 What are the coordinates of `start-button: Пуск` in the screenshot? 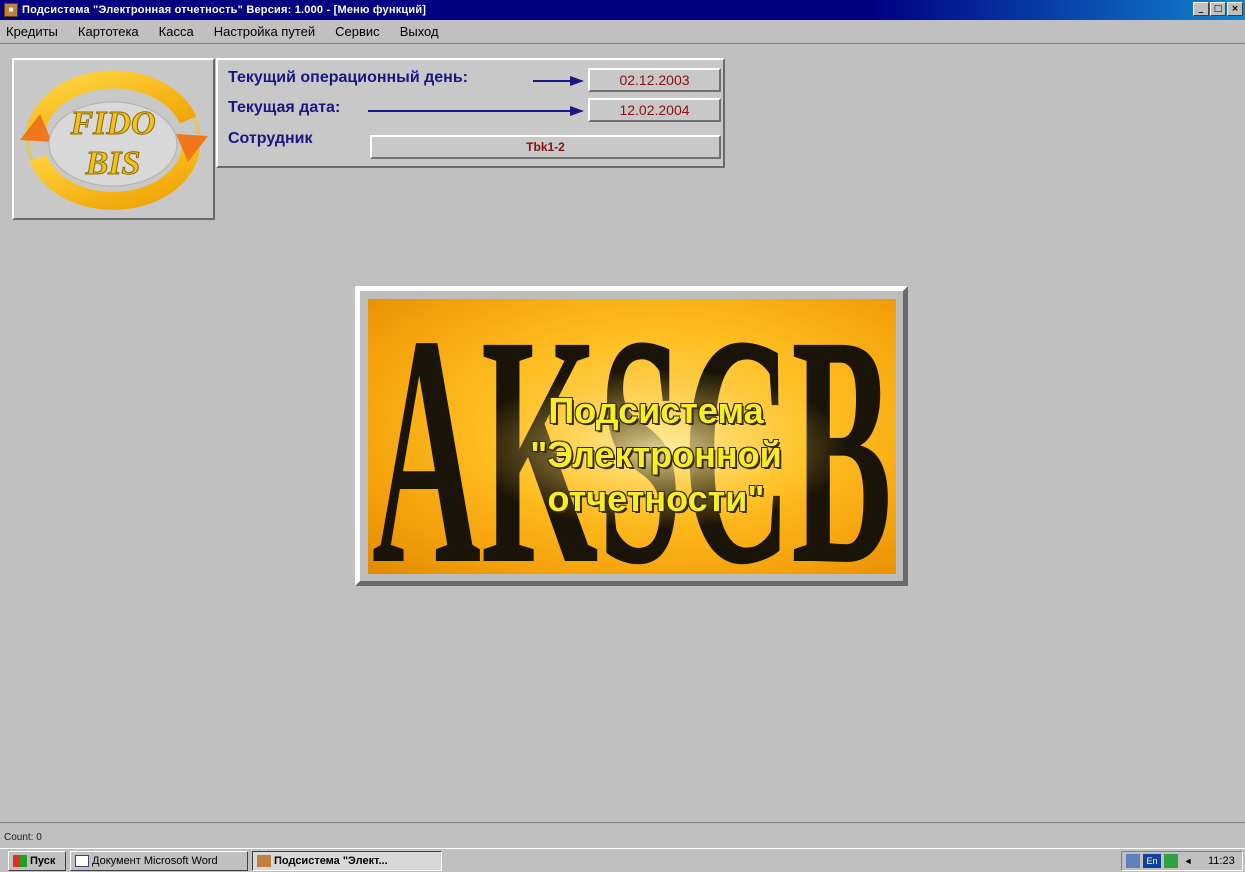 It's located at (37, 860).